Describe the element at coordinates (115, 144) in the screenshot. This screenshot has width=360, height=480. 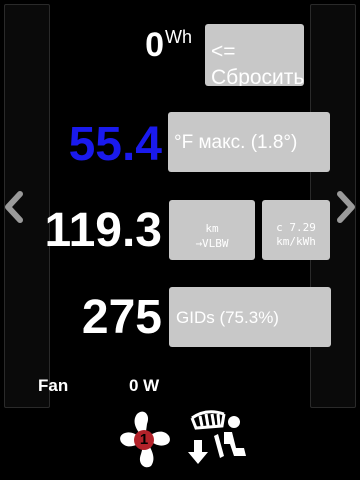
I see `temperature-value: 55.4` at that location.